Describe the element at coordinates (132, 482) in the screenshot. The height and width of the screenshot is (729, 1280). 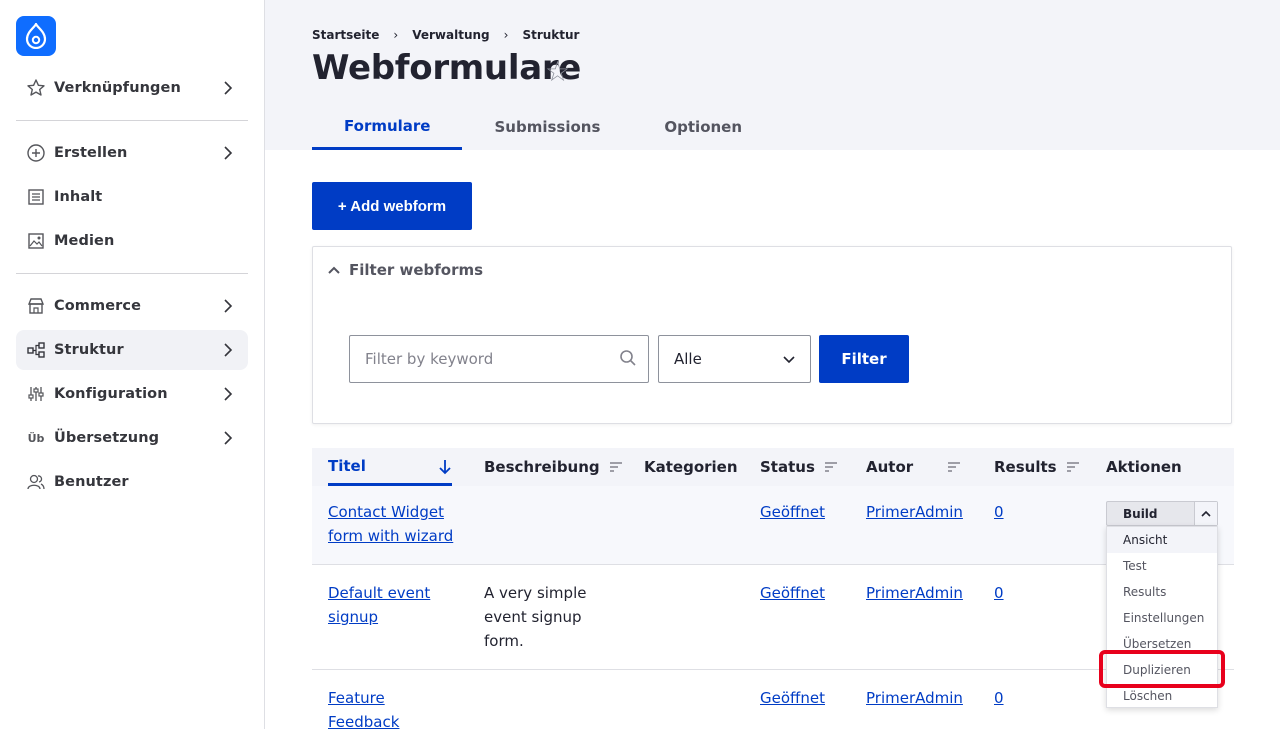
I see `sidebar-item-benutzer: Benutzer` at that location.